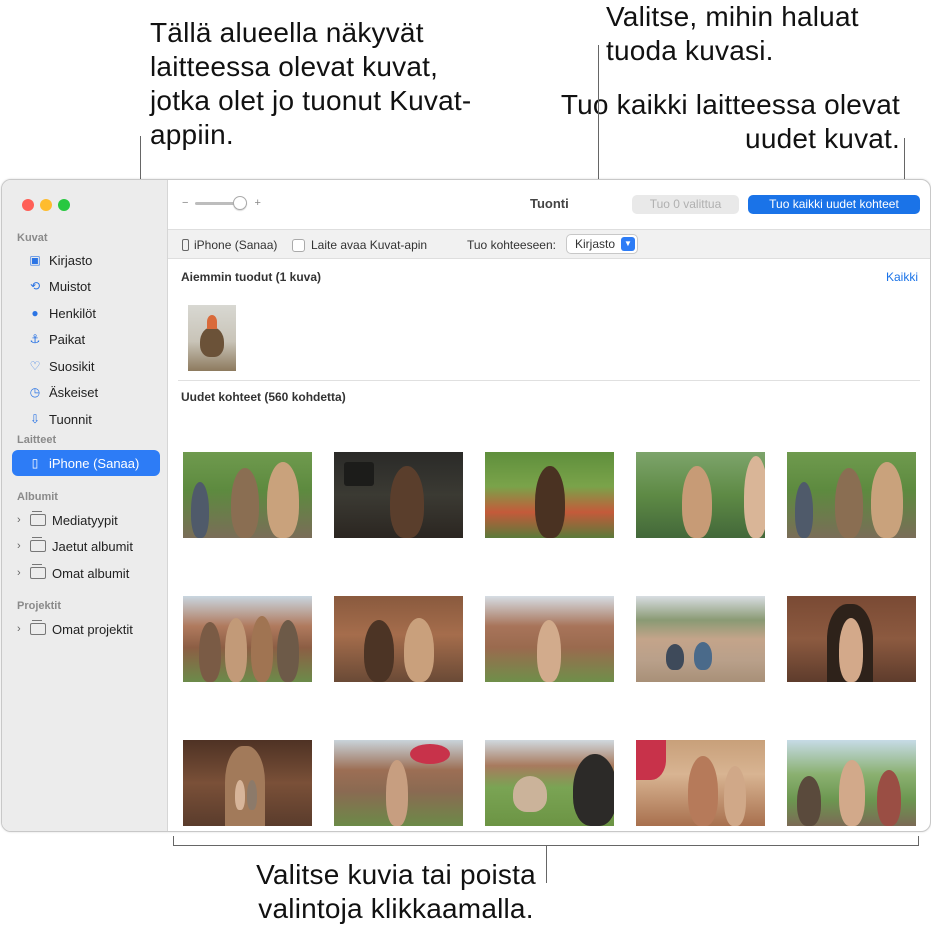  Describe the element at coordinates (732, 33) in the screenshot. I see `callout-import-destination: Valitse, mihin haluat tuoda kuvasi.` at that location.